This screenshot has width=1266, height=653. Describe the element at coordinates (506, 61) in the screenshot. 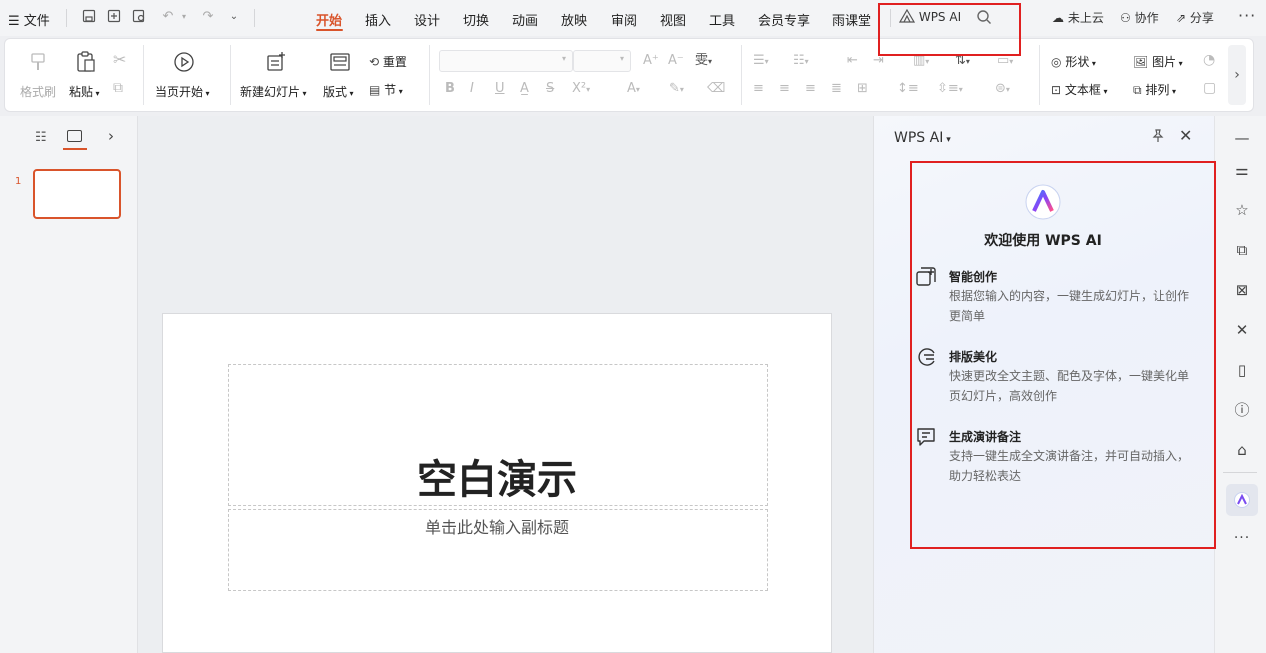

I see `font-family-select: ▾` at that location.